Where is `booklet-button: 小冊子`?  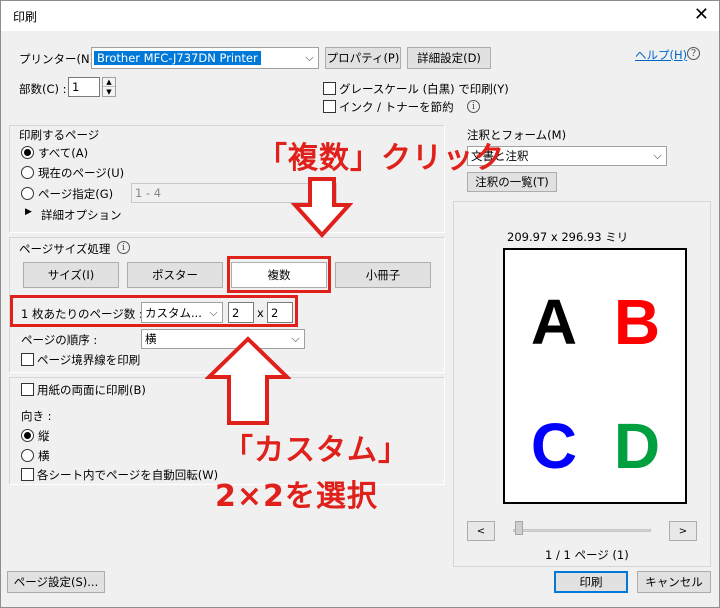 booklet-button: 小冊子 is located at coordinates (383, 275).